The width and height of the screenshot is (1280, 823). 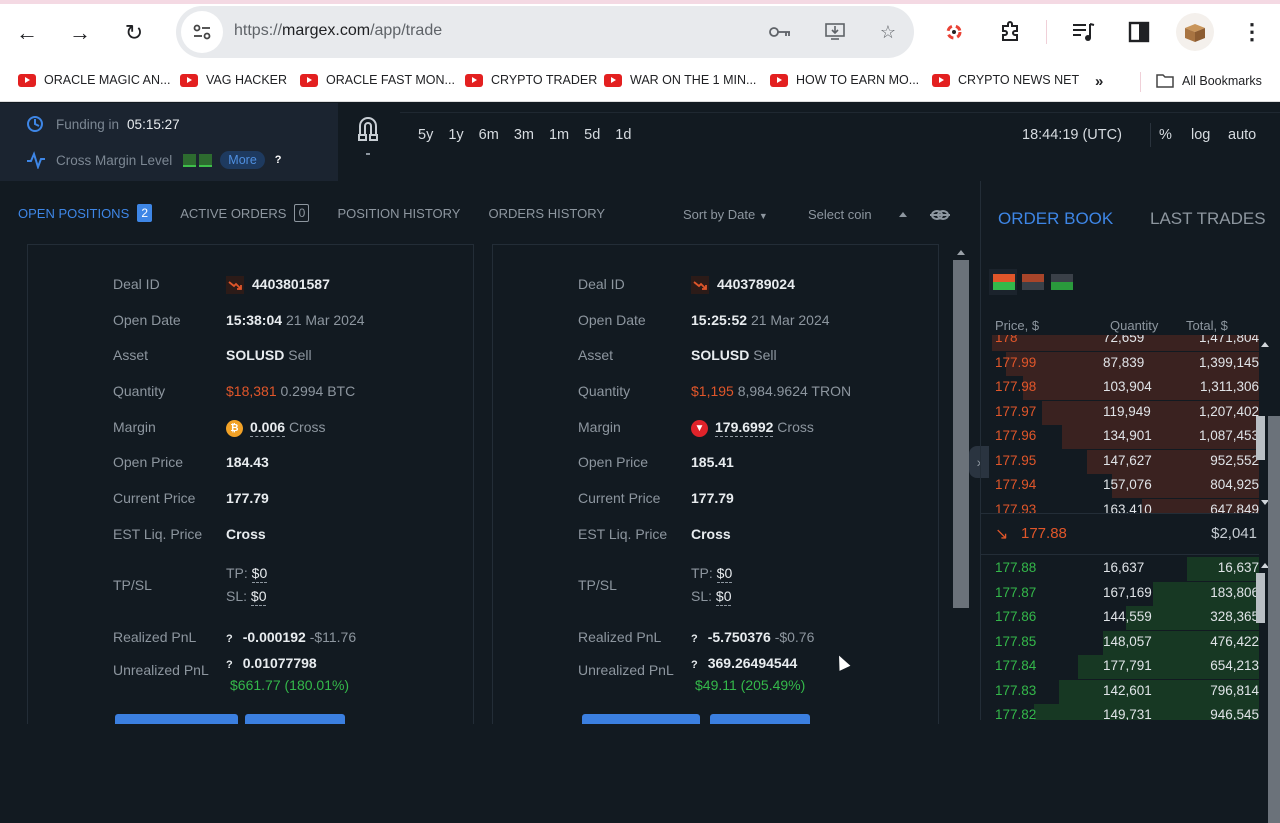 What do you see at coordinates (888, 32) in the screenshot?
I see `bookmark-star-icon: ☆` at bounding box center [888, 32].